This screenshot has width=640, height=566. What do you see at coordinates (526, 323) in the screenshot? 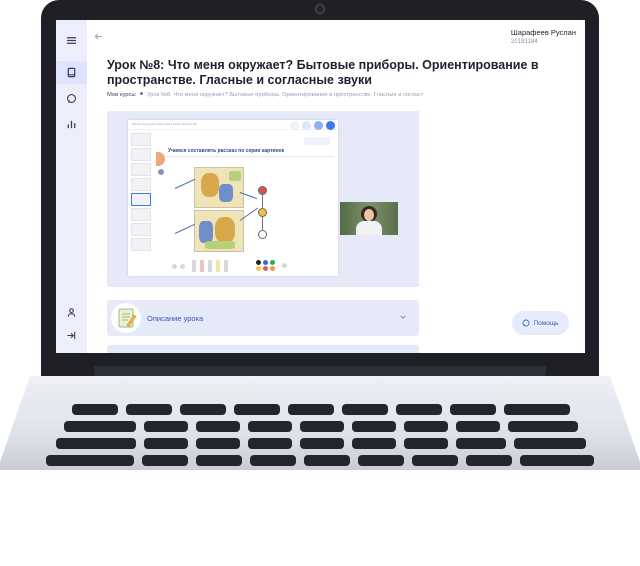
I see `chat-bubble-icon` at bounding box center [526, 323].